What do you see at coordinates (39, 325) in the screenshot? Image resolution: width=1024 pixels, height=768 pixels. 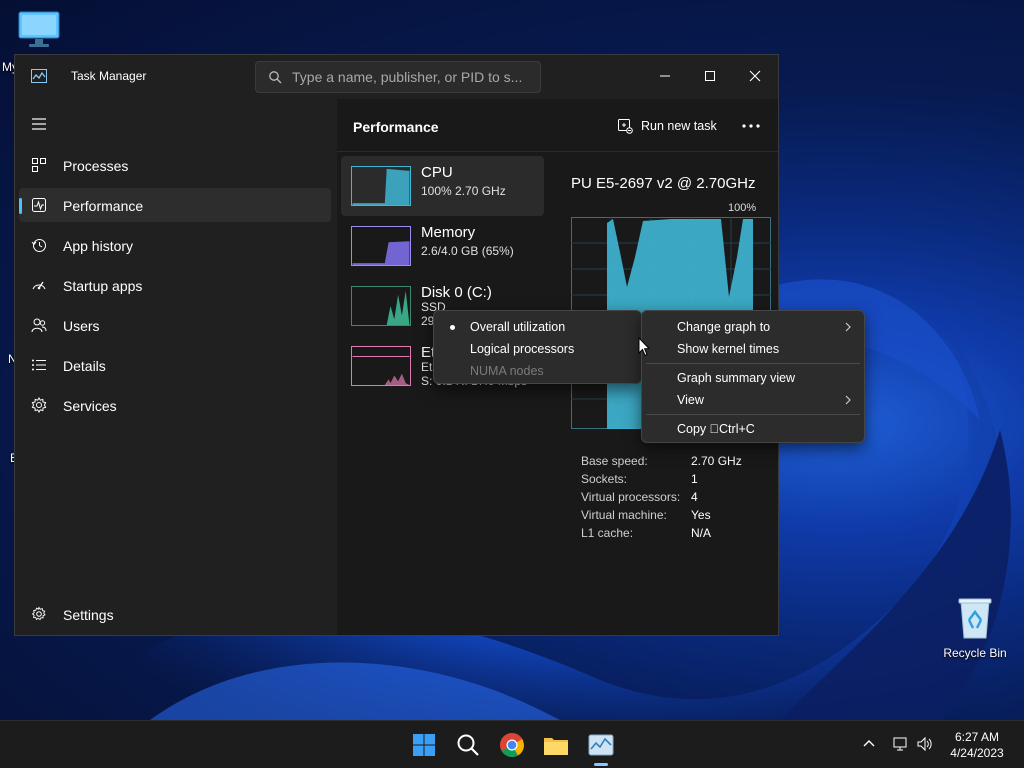 I see `users-icon` at bounding box center [39, 325].